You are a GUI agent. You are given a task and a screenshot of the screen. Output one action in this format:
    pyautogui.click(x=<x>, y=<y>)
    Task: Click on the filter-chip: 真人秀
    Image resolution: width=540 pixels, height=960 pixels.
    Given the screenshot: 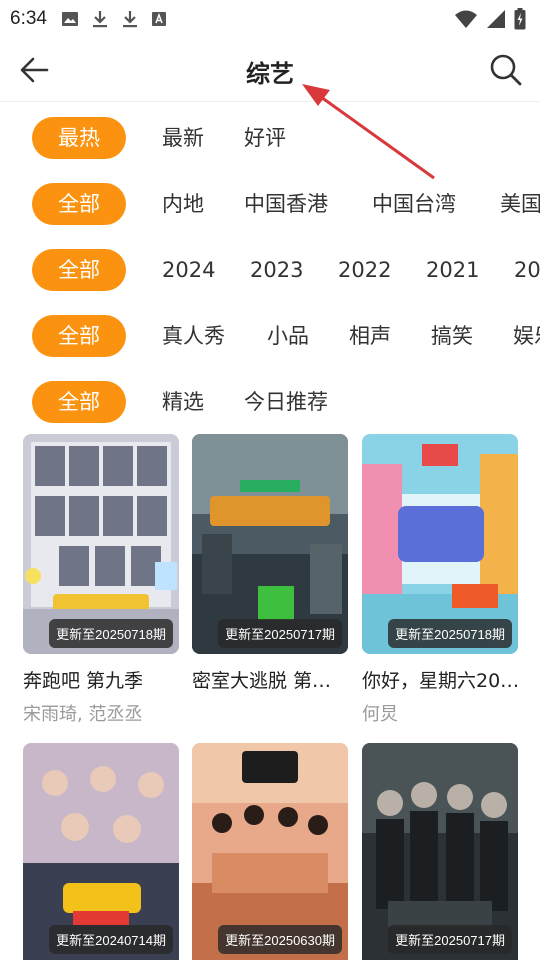 What is the action you would take?
    pyautogui.click(x=193, y=336)
    